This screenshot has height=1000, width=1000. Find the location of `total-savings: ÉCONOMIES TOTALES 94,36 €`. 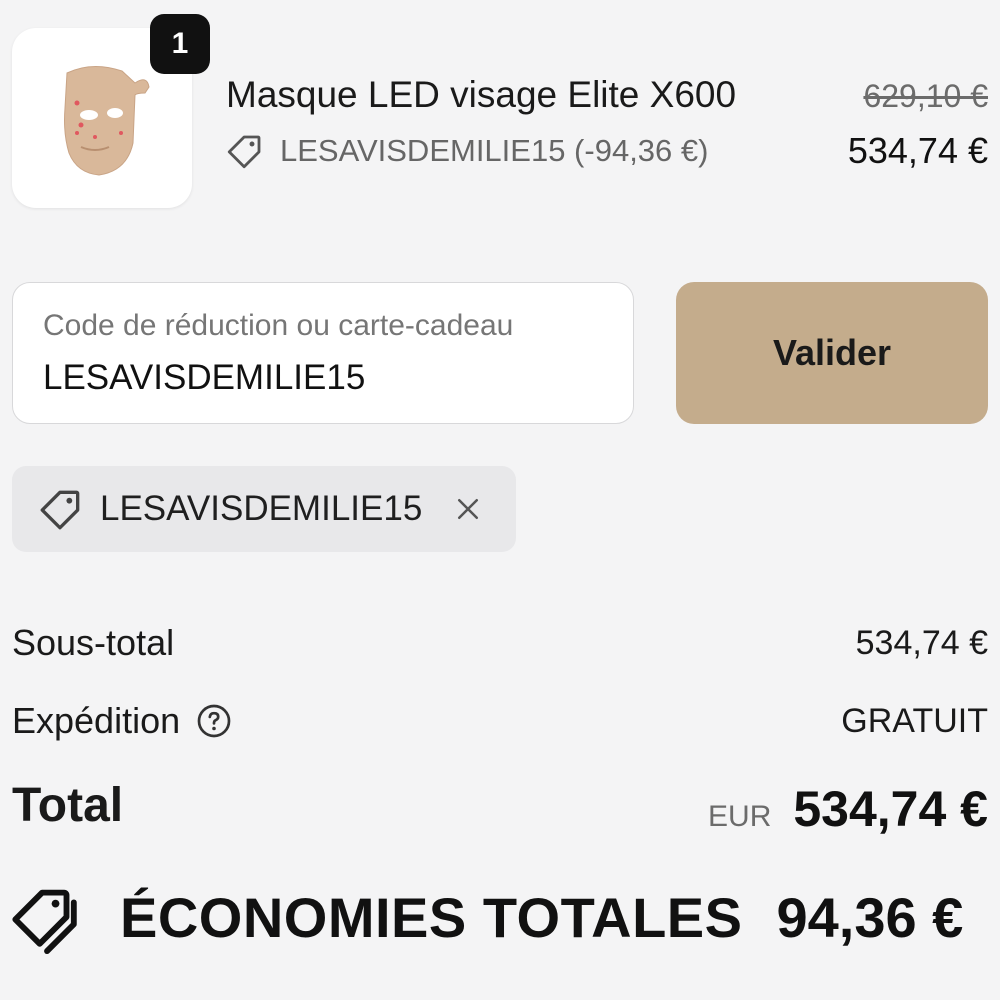

total-savings: ÉCONOMIES TOTALES 94,36 € is located at coordinates (485, 917).